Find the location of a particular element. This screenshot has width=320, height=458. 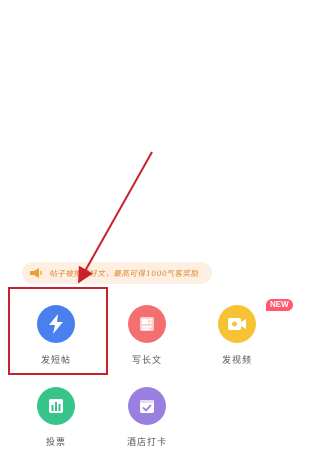

post-video-label: 发视频 is located at coordinates (236, 361).